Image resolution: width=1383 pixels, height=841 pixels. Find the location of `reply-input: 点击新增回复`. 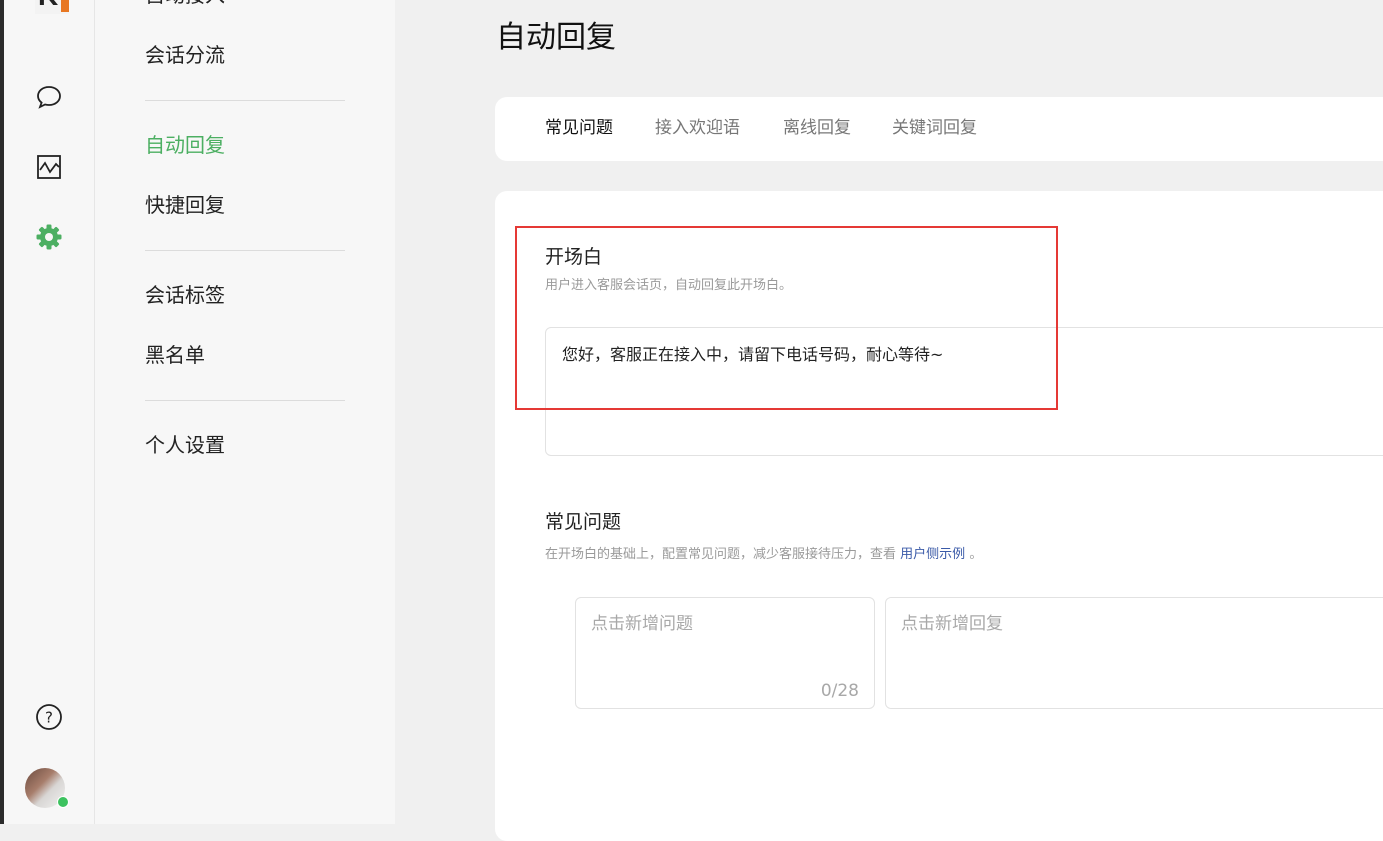

reply-input: 点击新增回复 is located at coordinates (1134, 653).